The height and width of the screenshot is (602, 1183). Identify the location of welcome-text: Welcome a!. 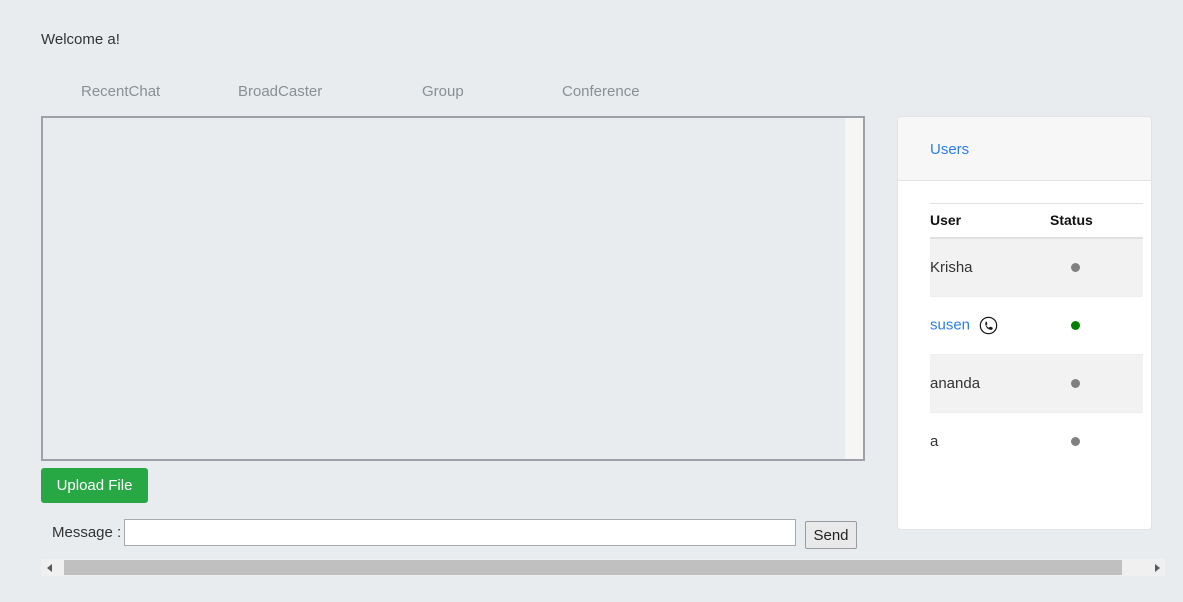
(80, 39).